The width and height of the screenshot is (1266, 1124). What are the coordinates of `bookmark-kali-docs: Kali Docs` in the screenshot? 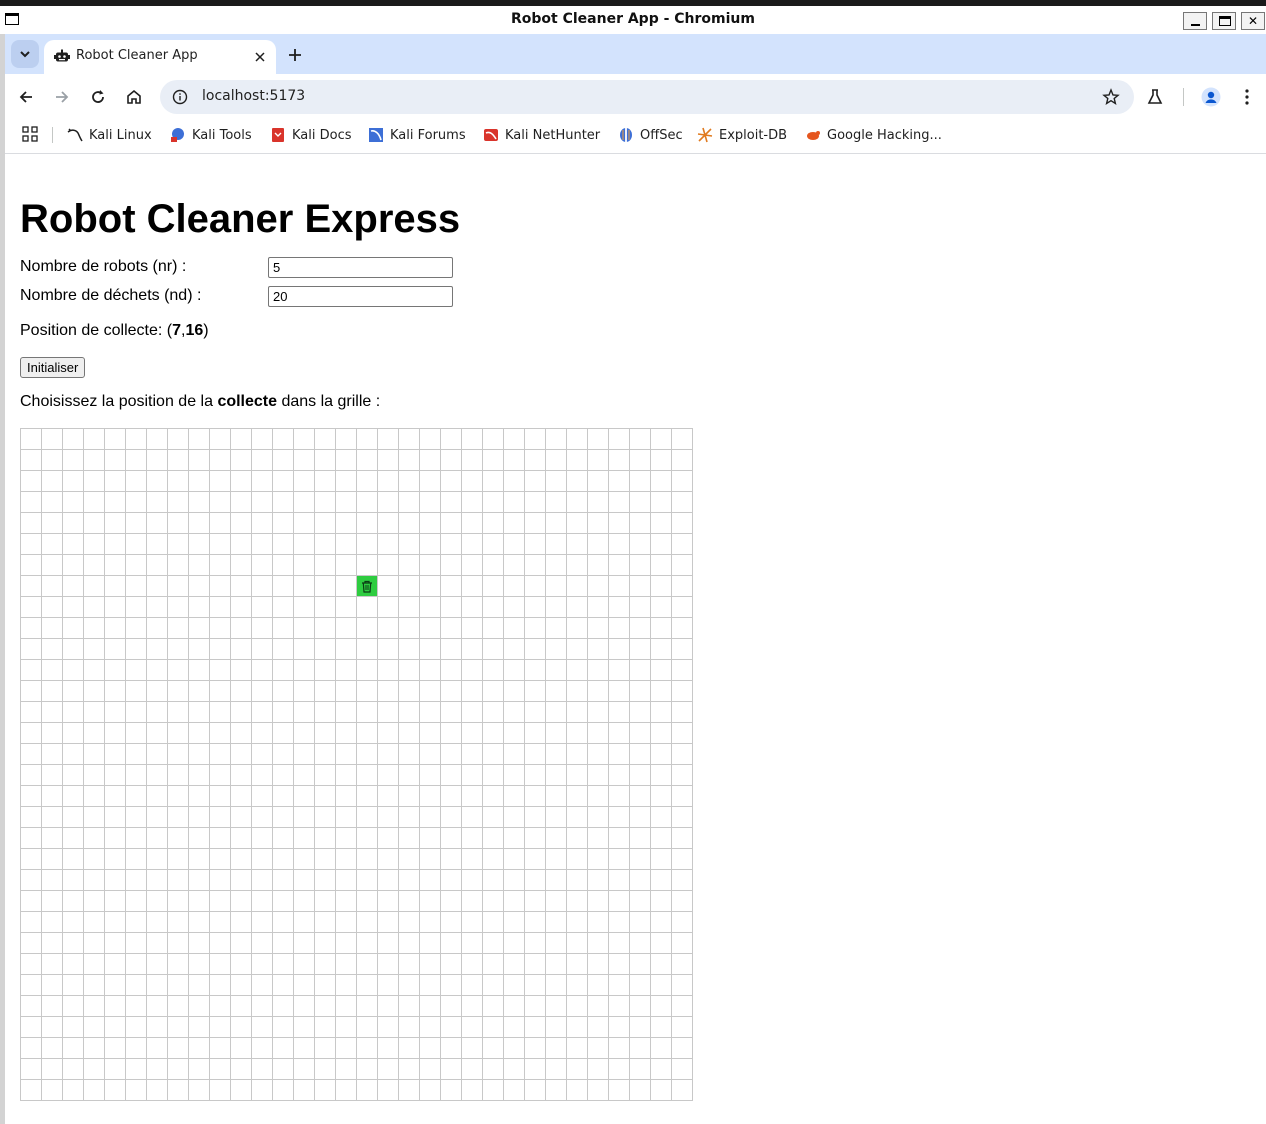 It's located at (311, 135).